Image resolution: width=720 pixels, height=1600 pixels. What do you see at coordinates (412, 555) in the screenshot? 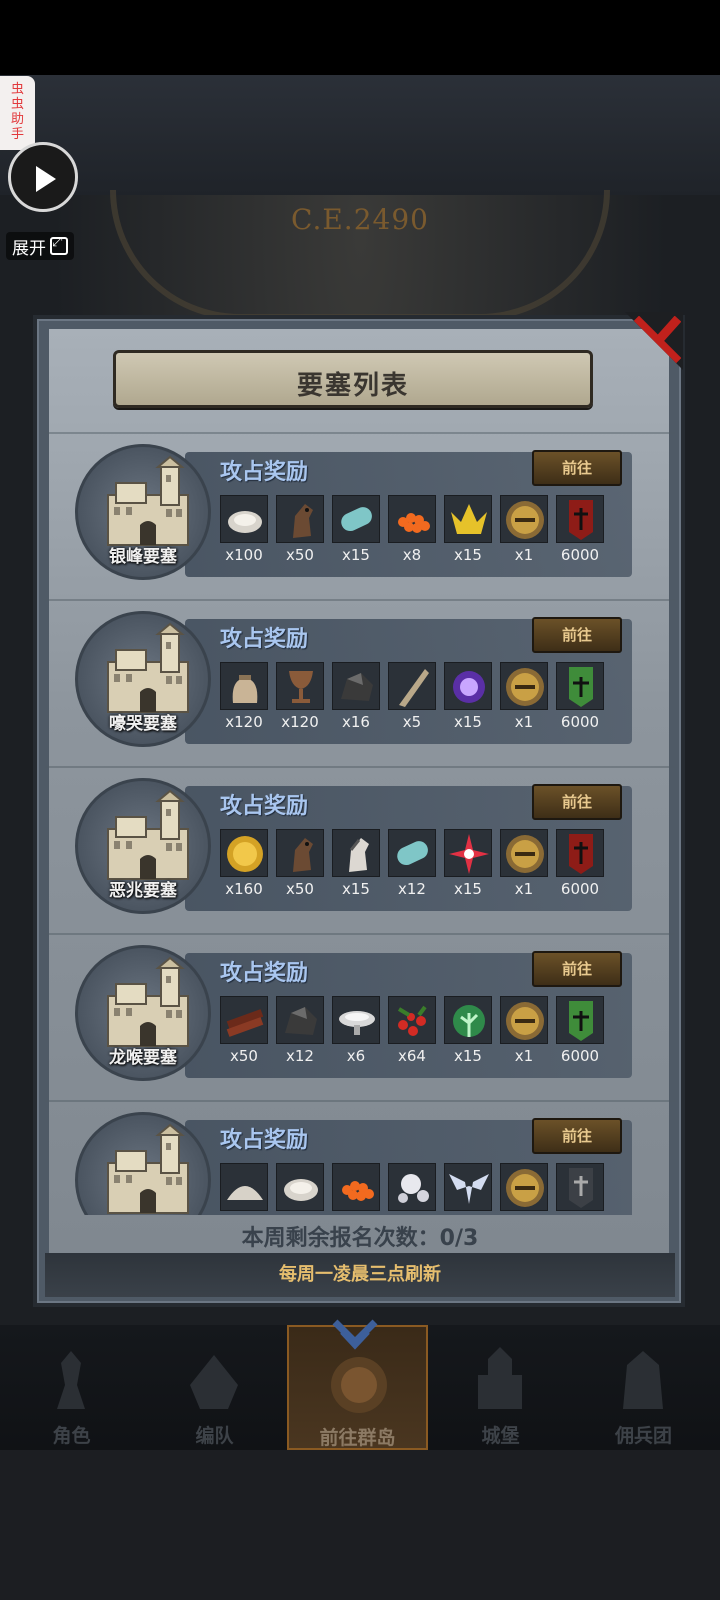
I see `item-quantity: x8` at bounding box center [412, 555].